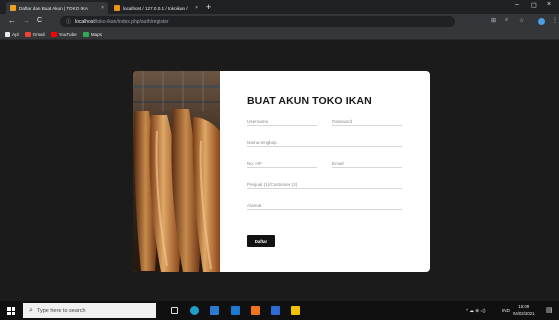 This screenshot has width=559, height=320. I want to click on maximize-button: ◻, so click(534, 5).